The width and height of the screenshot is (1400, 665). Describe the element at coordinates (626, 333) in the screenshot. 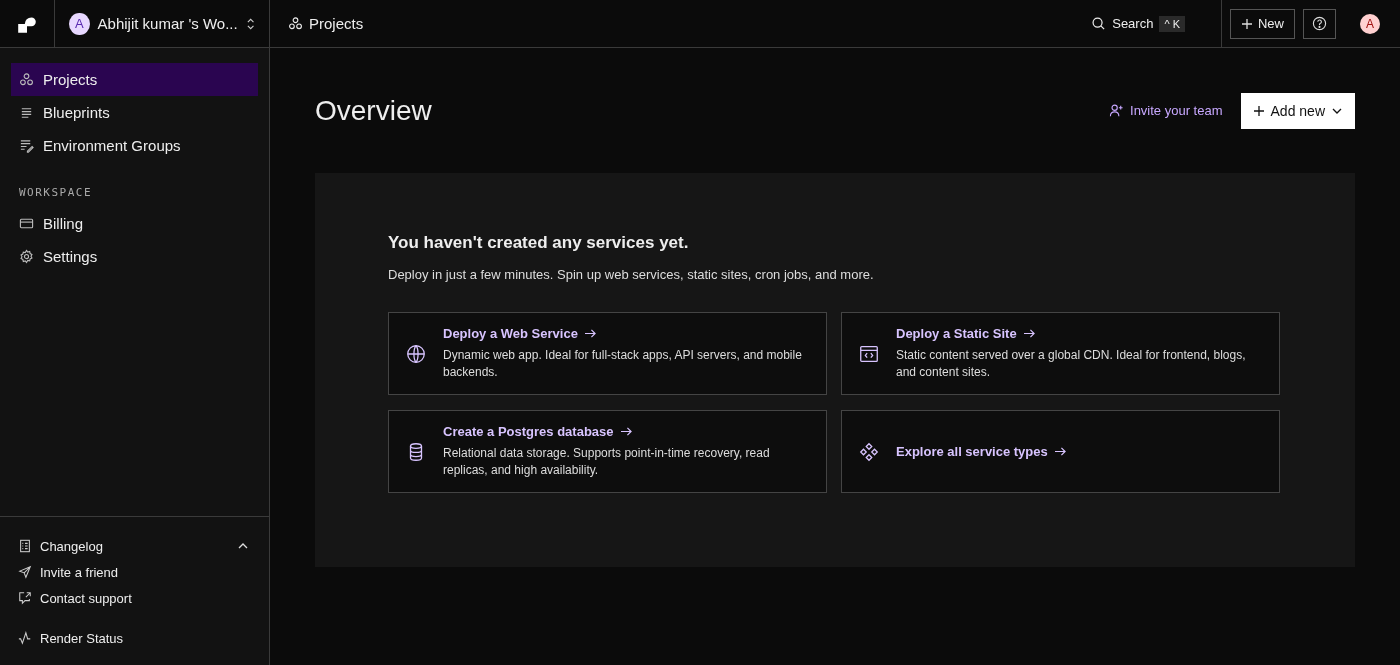

I see `card-title: Deploy a Web Service` at that location.